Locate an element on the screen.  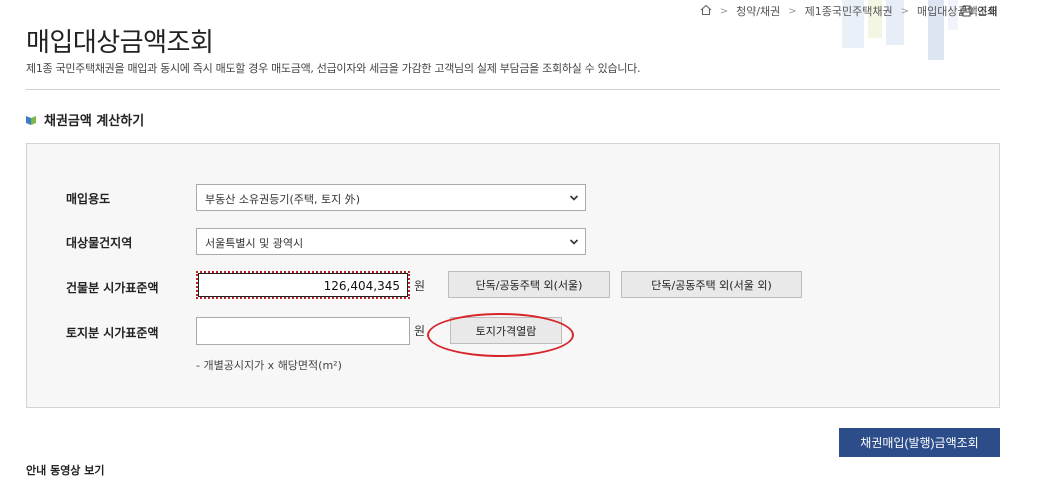
land-price-label: 토지분 시가표준액 is located at coordinates (112, 333).